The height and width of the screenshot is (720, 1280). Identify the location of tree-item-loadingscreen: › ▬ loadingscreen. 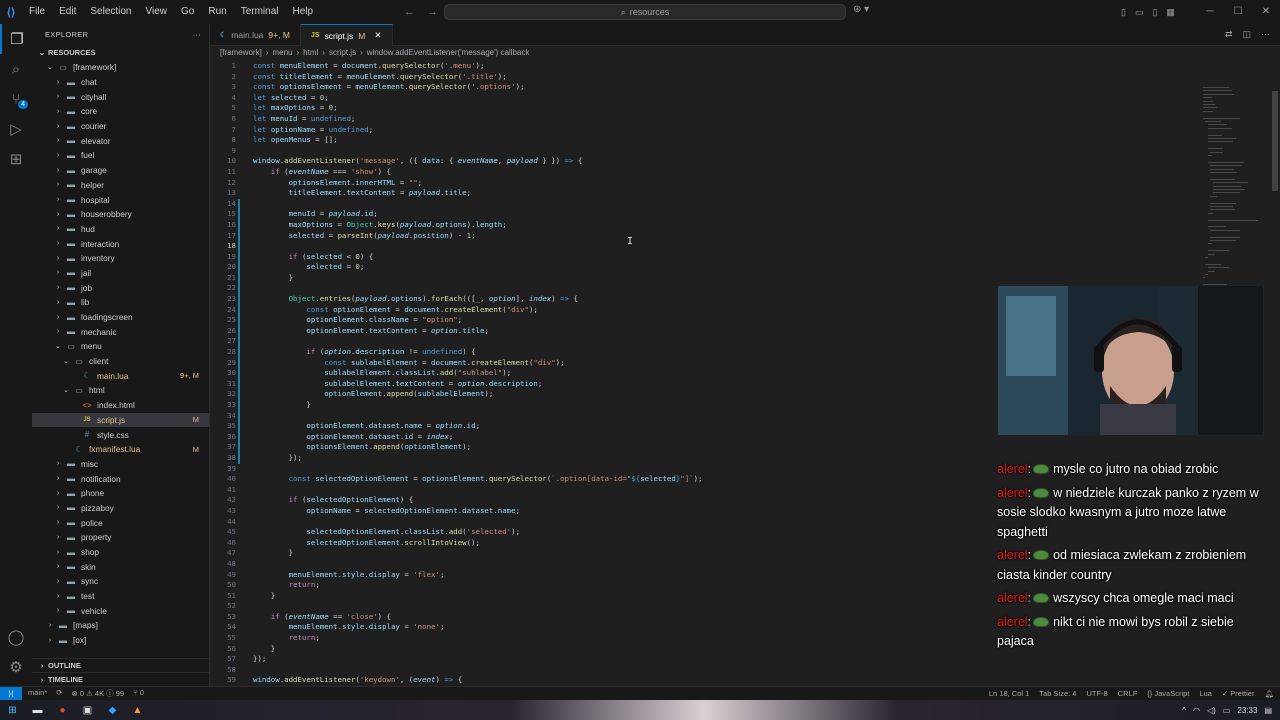
(120, 317).